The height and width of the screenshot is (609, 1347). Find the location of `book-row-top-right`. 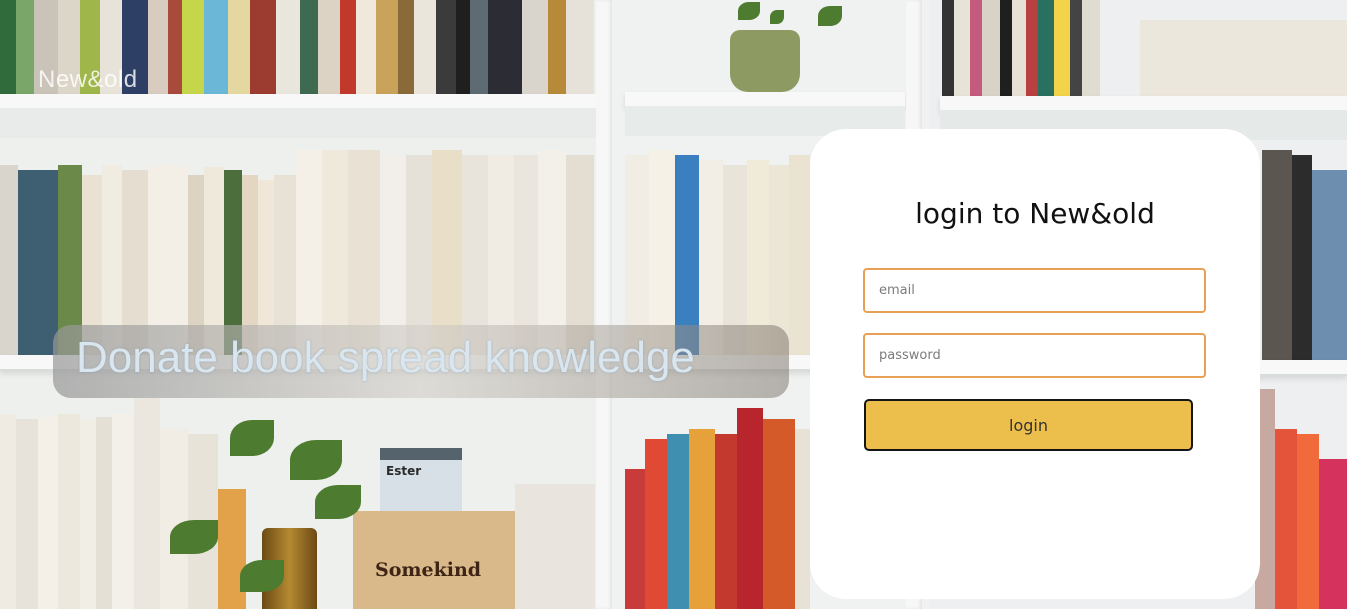

book-row-top-right is located at coordinates (1022, 49).